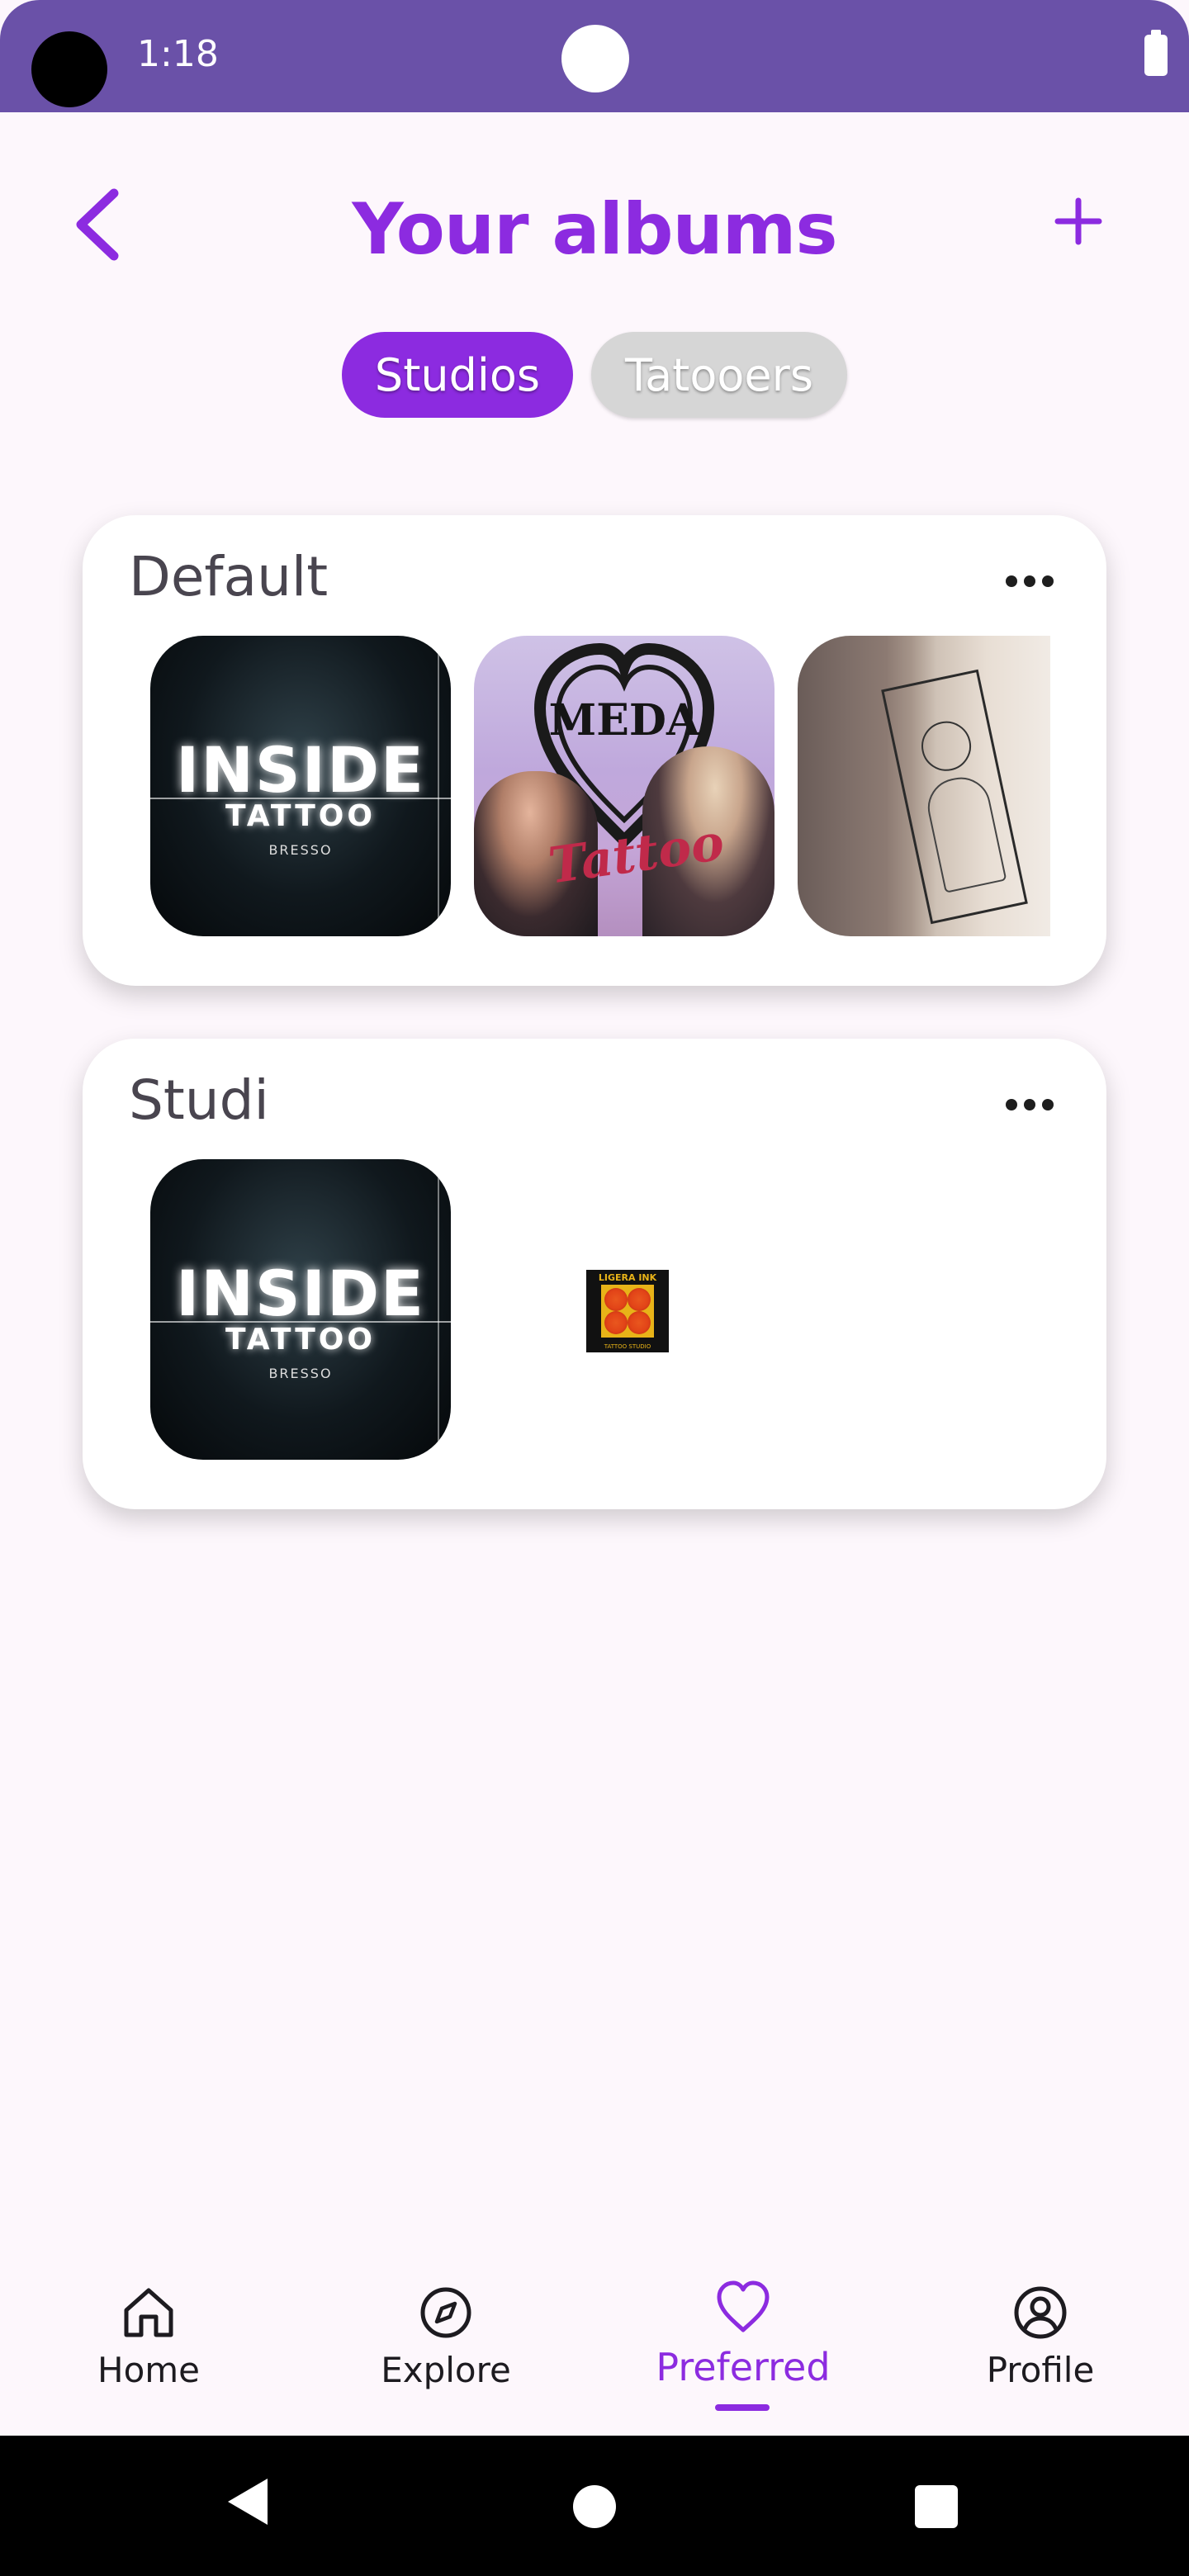  Describe the element at coordinates (69, 69) in the screenshot. I see `camera-cutout` at that location.